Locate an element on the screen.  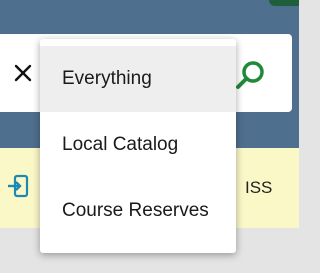
search-button is located at coordinates (250, 76).